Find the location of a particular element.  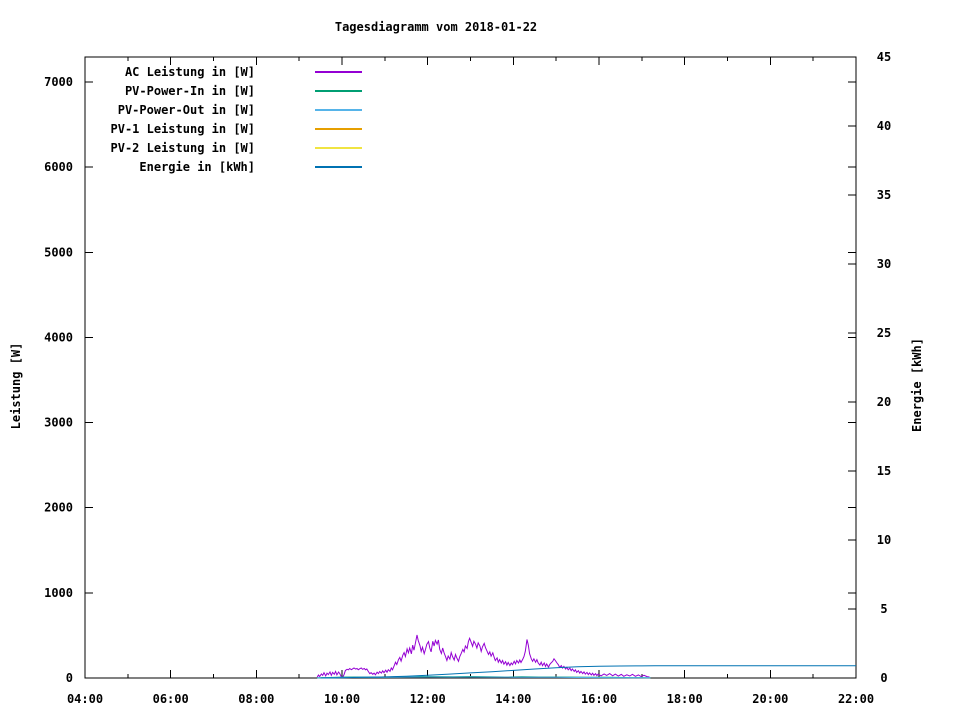

x-tick-label: 10:00 is located at coordinates (342, 699).